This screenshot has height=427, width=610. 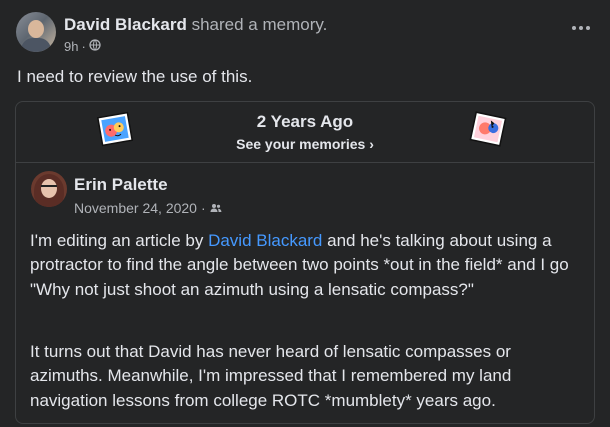 I want to click on paragraph-text: I'm editing an article by, so click(x=119, y=240).